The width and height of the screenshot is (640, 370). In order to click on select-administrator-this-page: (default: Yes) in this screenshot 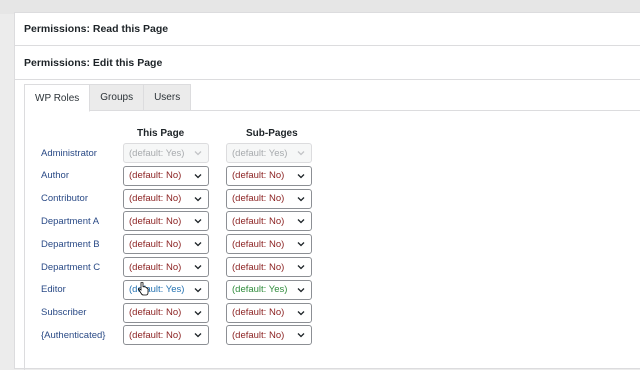, I will do `click(166, 153)`.